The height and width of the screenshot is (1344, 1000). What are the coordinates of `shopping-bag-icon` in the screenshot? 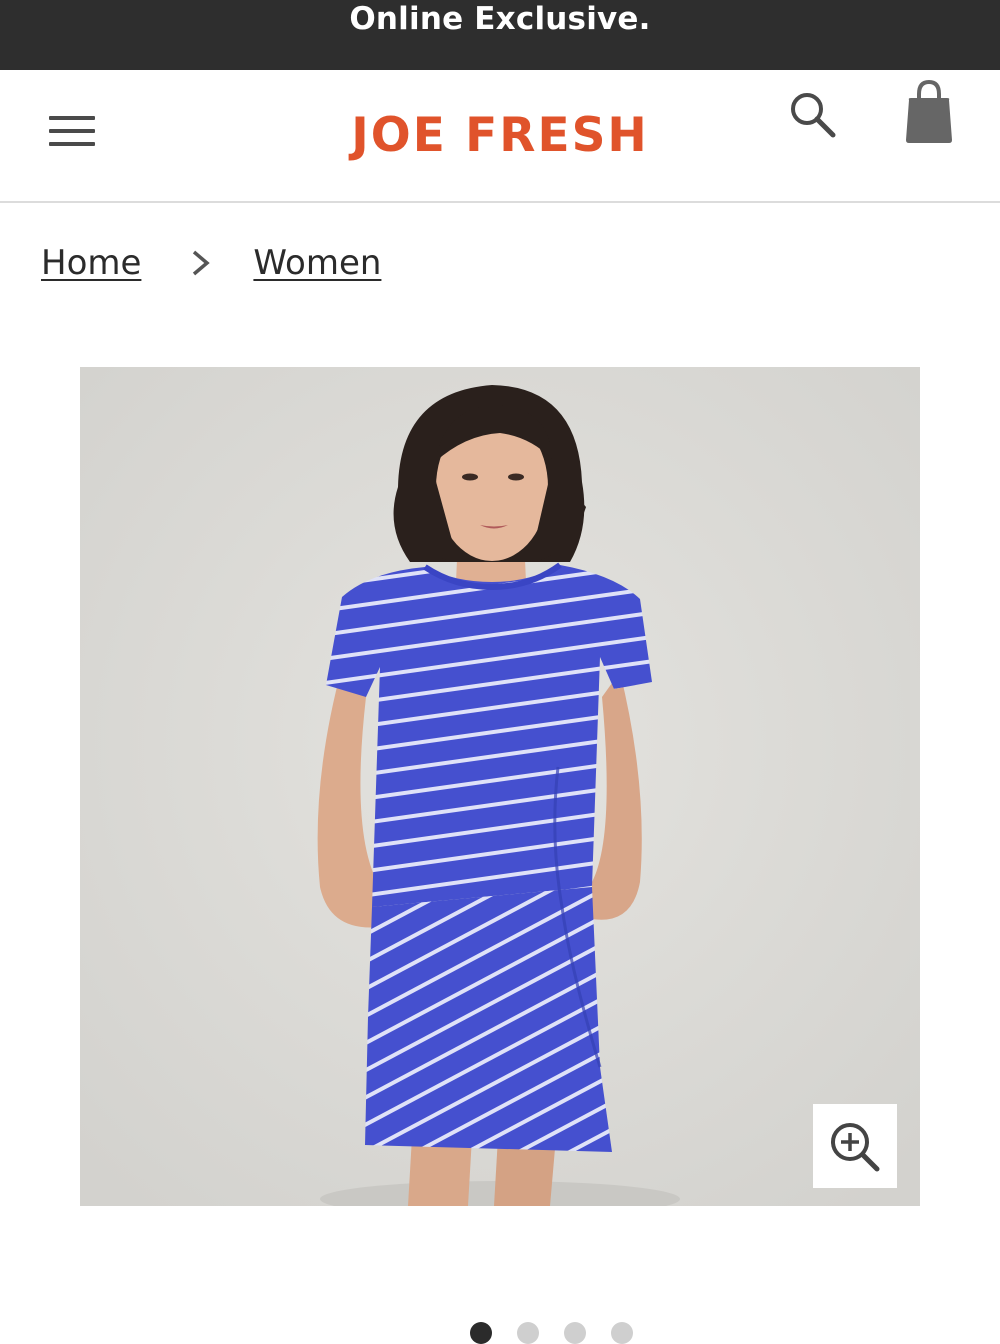 It's located at (929, 113).